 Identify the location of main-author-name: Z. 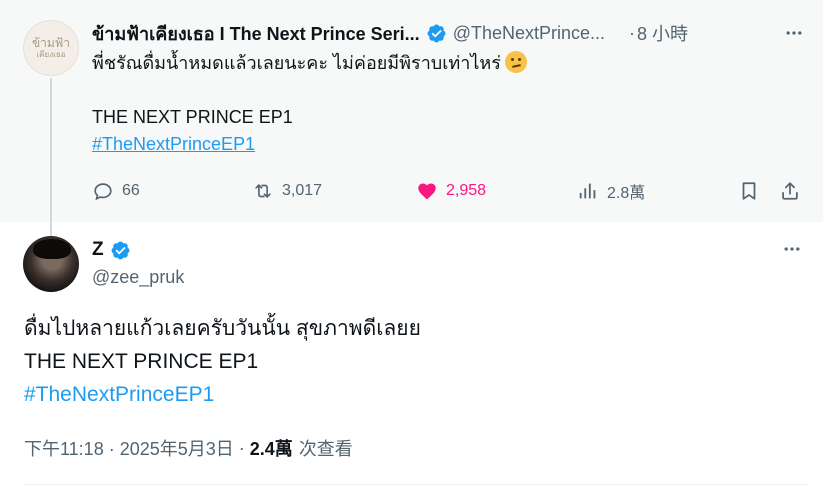
(98, 250).